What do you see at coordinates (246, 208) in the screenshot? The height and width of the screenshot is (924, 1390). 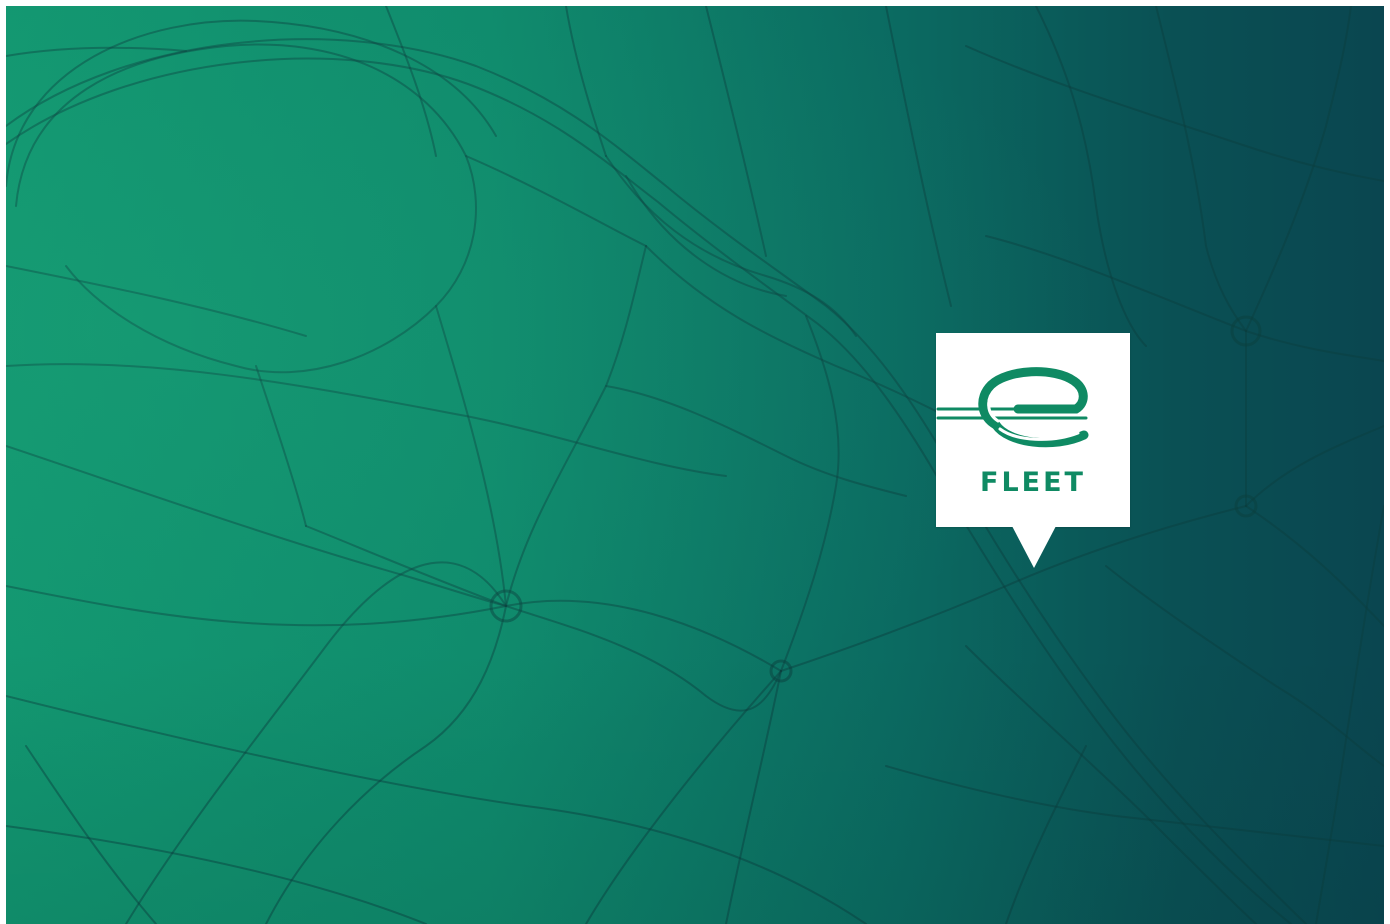 I see `loop-road` at bounding box center [246, 208].